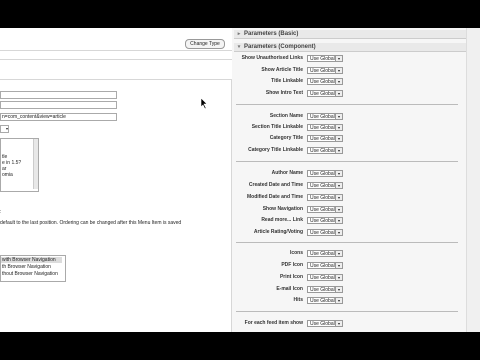 The image size is (480, 360). What do you see at coordinates (325, 277) in the screenshot?
I see `print-icon-select: Use Global ▾` at bounding box center [325, 277].